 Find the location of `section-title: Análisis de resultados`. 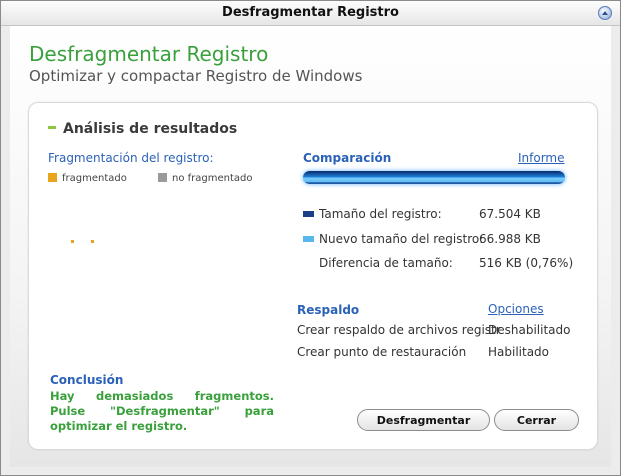

section-title: Análisis de resultados is located at coordinates (142, 129).